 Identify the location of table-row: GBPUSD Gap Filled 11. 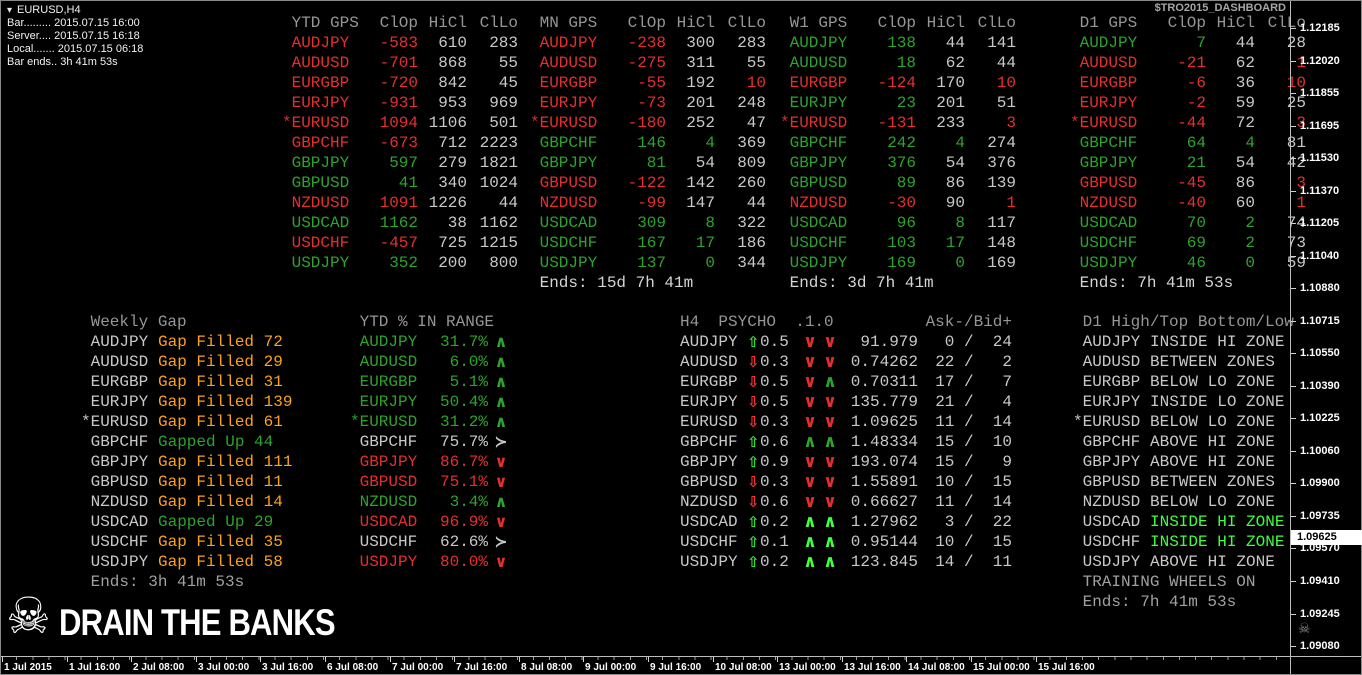
(211, 482).